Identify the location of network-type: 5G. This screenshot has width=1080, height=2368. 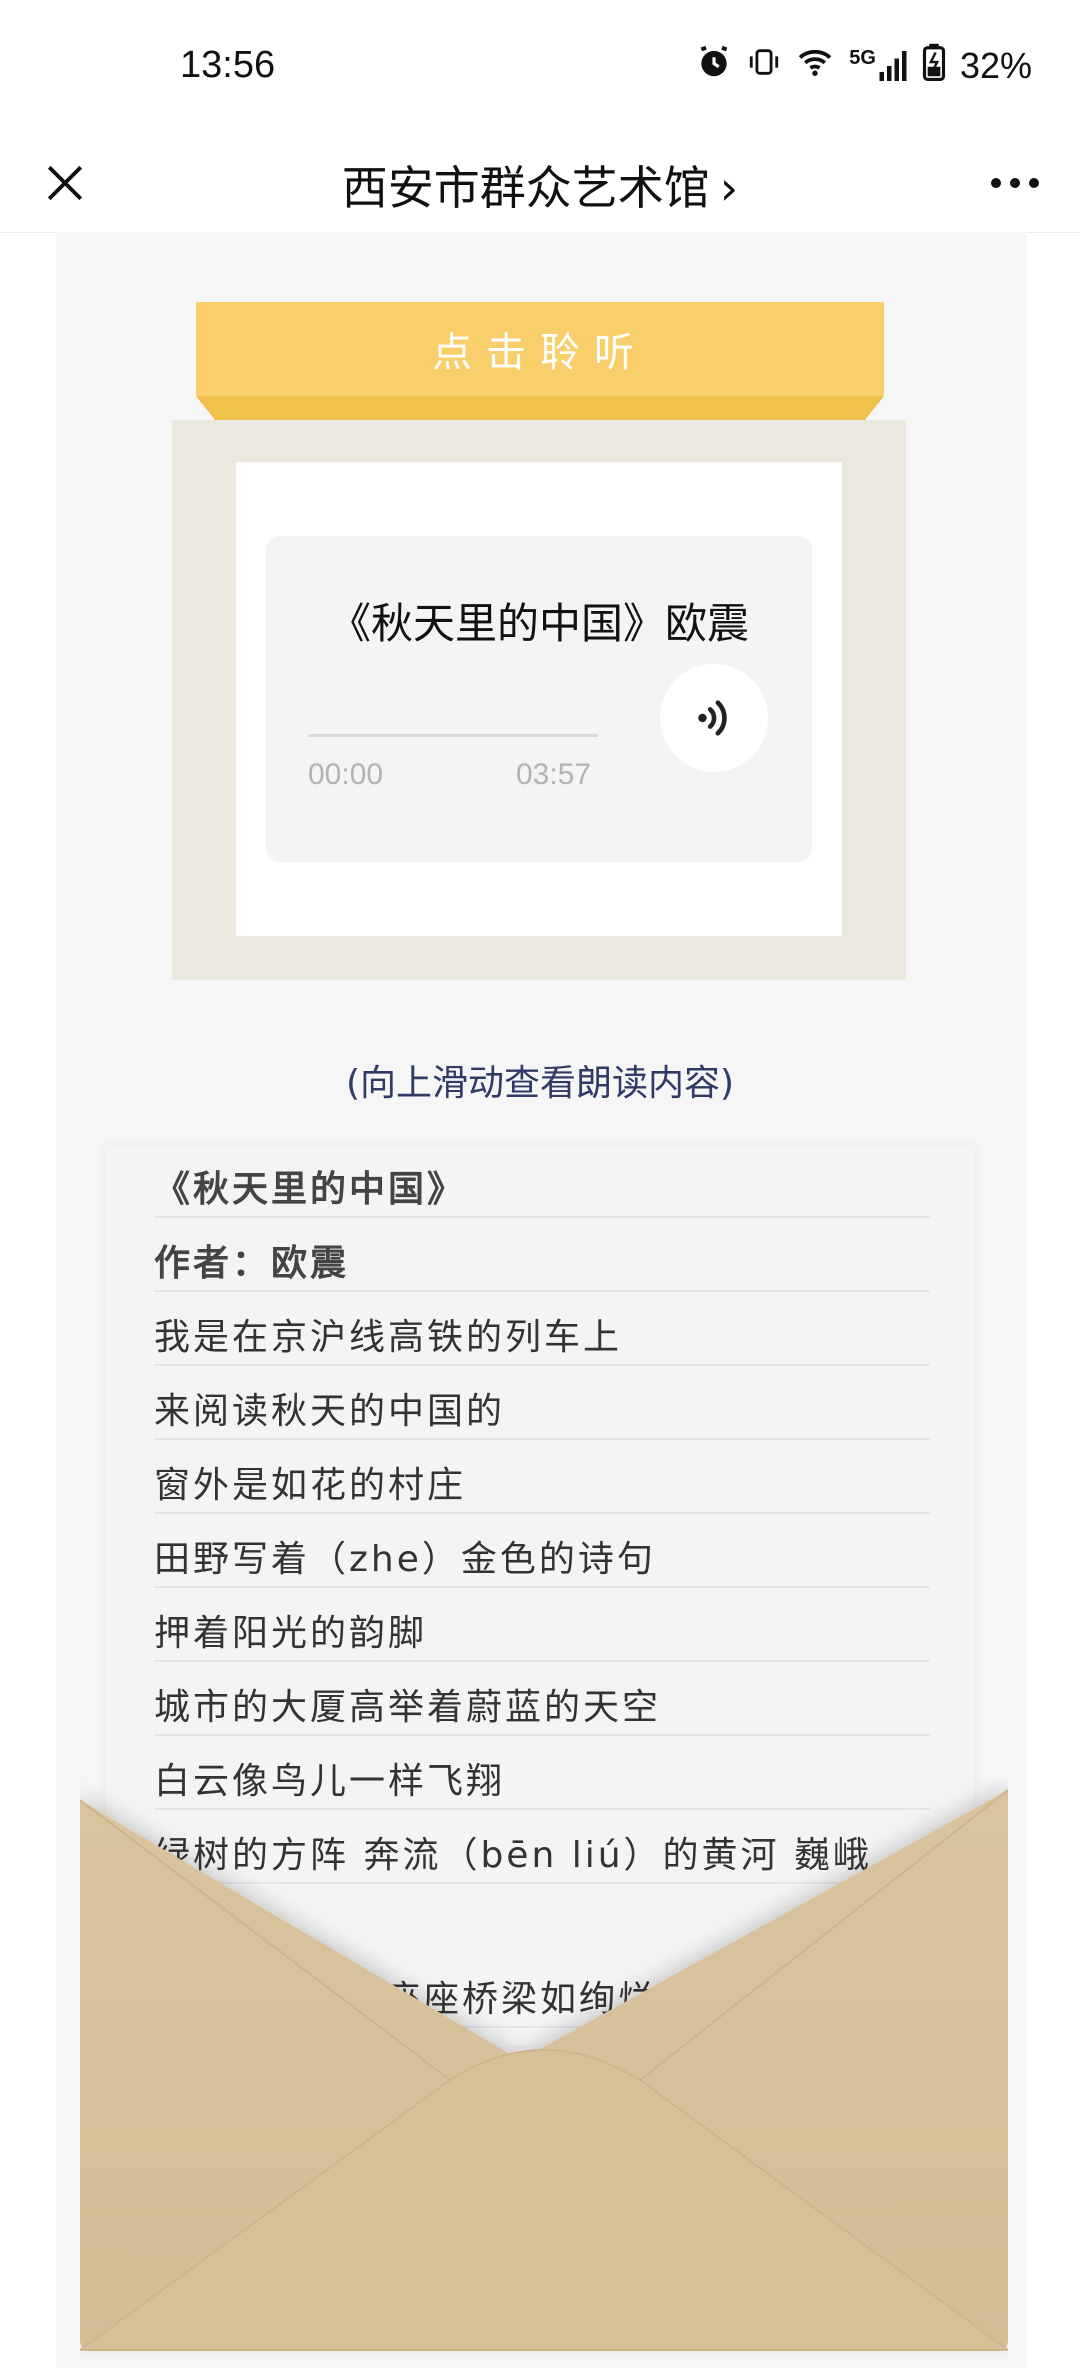
(862, 58).